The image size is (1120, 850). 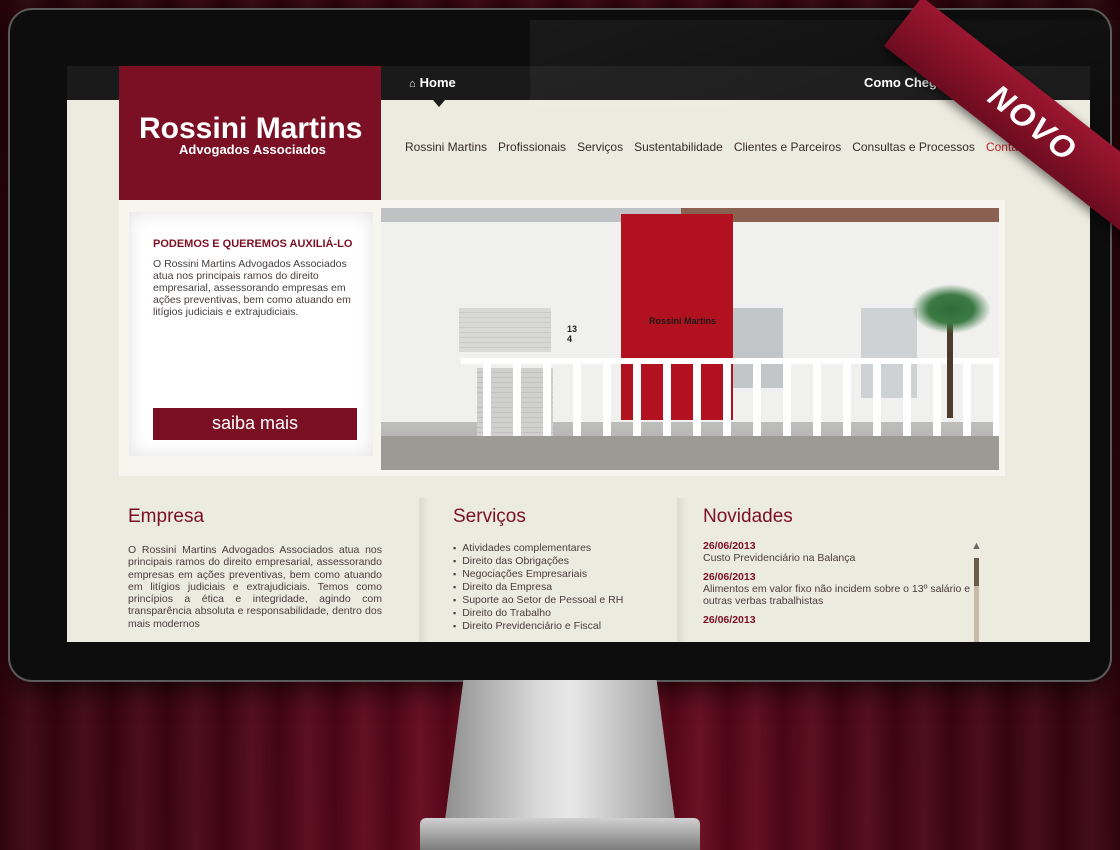 I want to click on nav-item-clientes-parceiros: Clientes e Parceiros, so click(x=787, y=147).